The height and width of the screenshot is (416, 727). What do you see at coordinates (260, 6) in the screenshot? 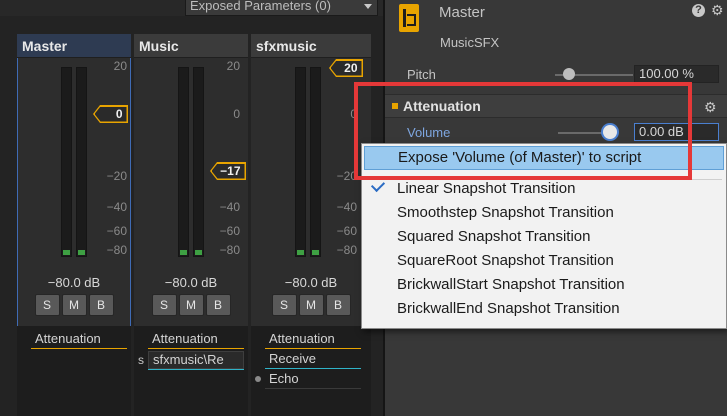
I see `exposed-parameters-label: Exposed Parameters (0)` at bounding box center [260, 6].